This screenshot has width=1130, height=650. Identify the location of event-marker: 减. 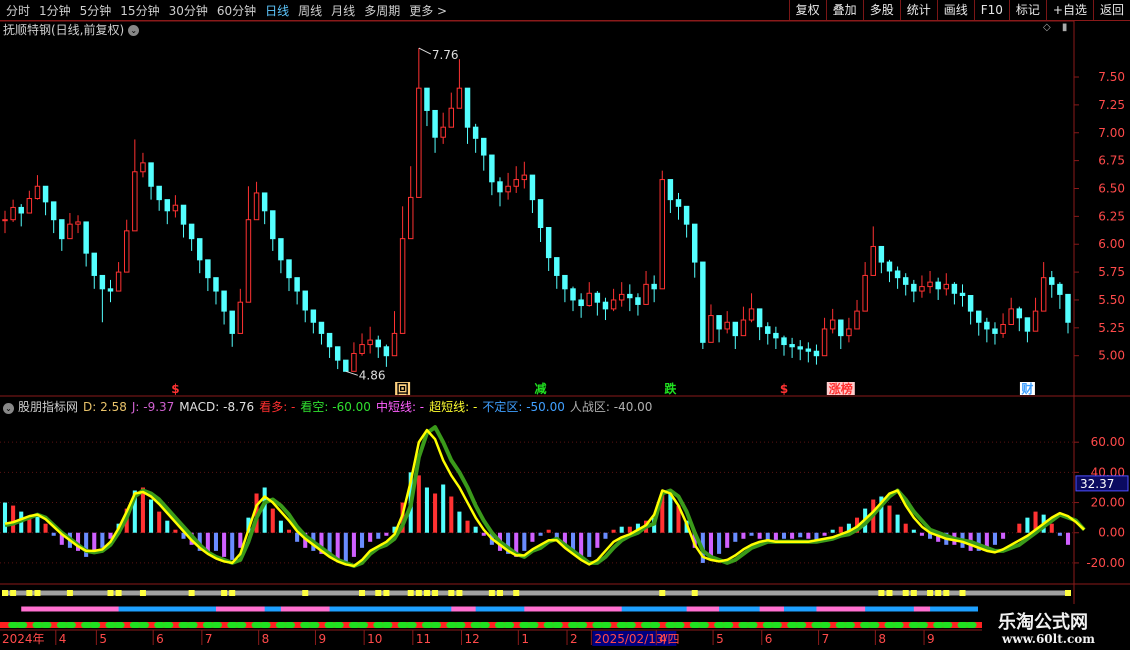
(541, 388).